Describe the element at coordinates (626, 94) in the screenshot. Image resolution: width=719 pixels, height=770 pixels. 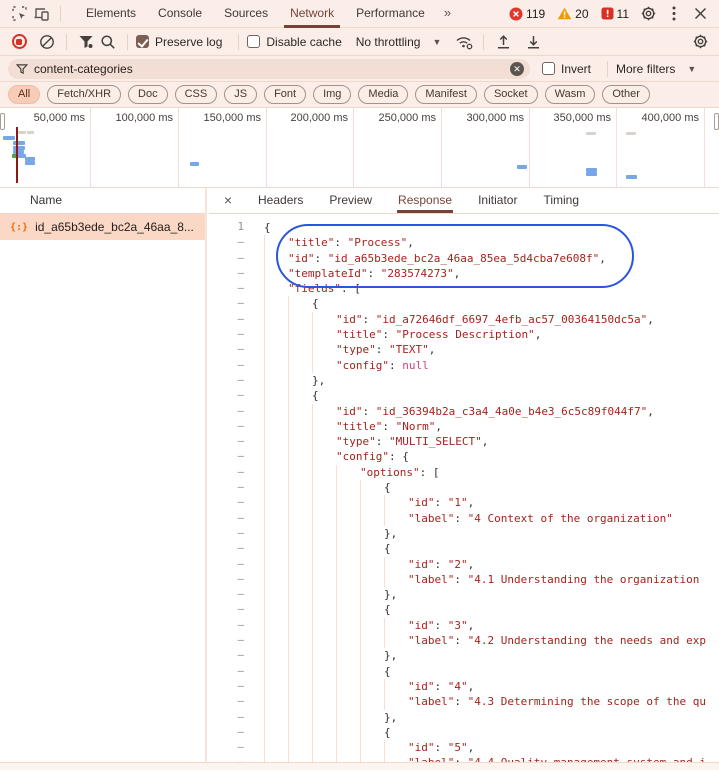
I see `filter-chip-other: Other` at that location.